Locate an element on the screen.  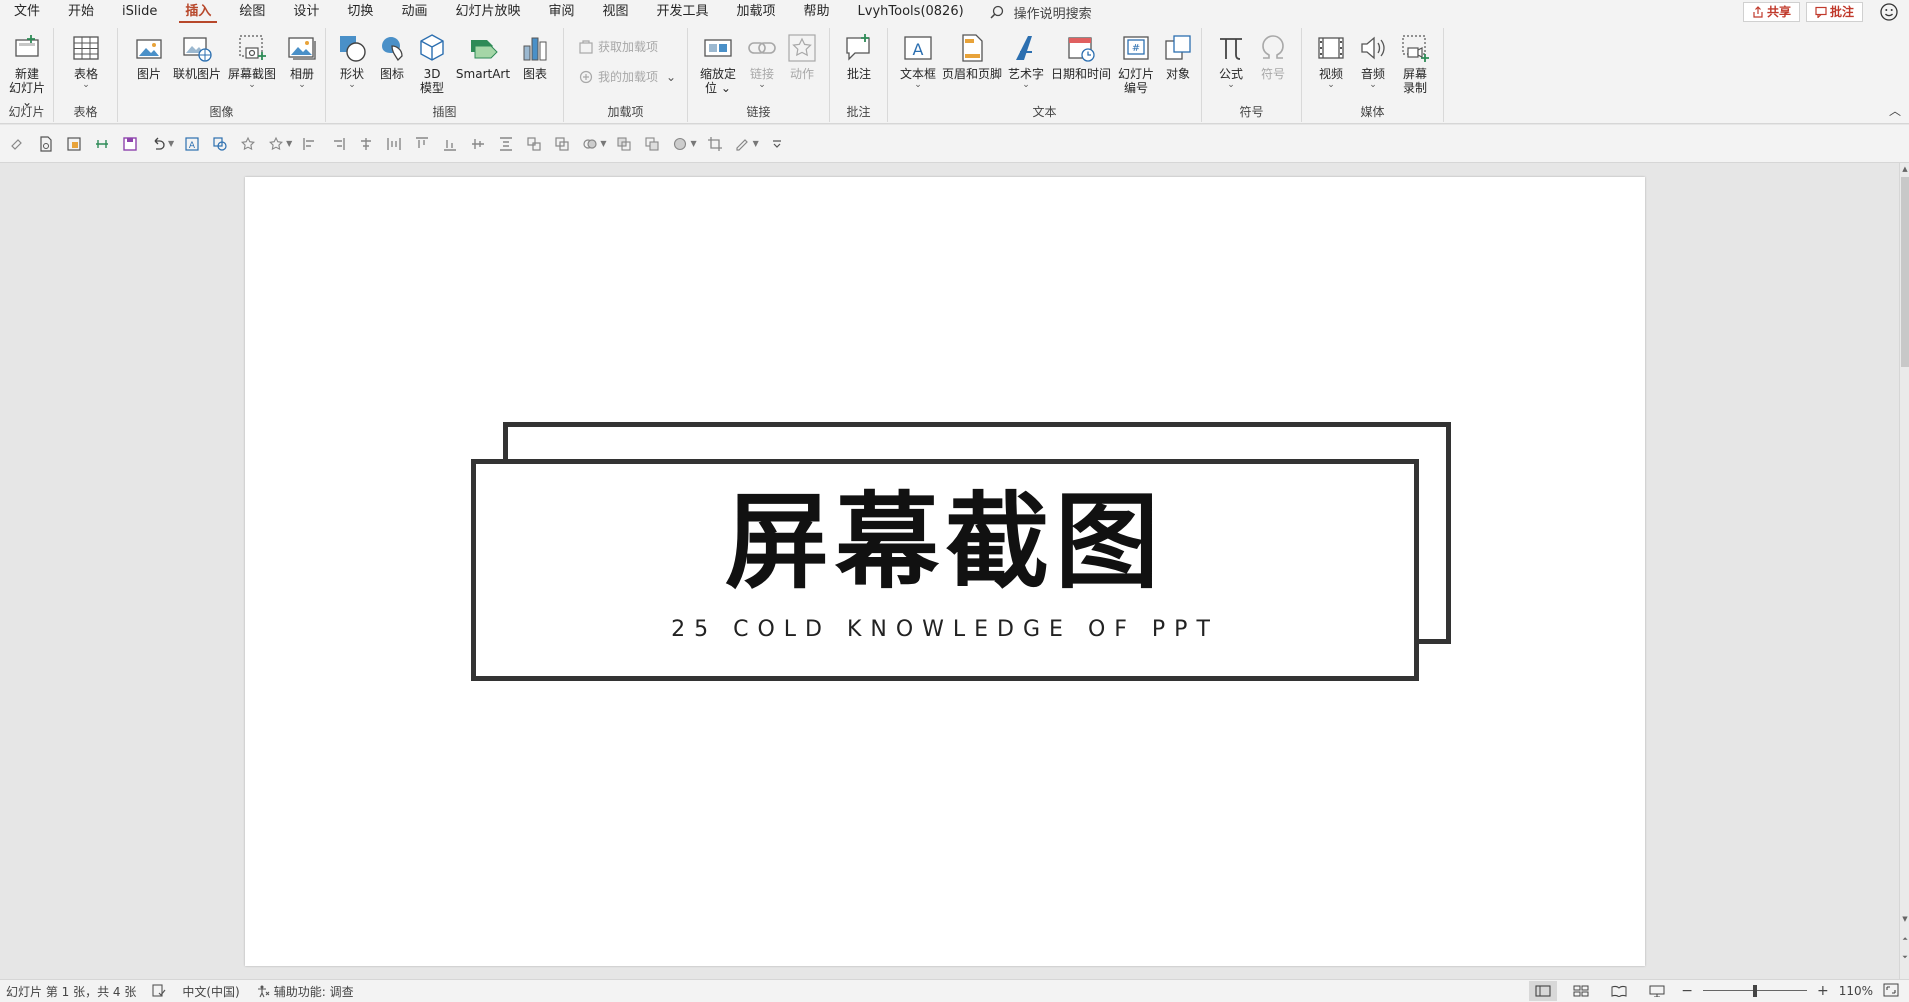
bring-forward-icon is located at coordinates (624, 144).